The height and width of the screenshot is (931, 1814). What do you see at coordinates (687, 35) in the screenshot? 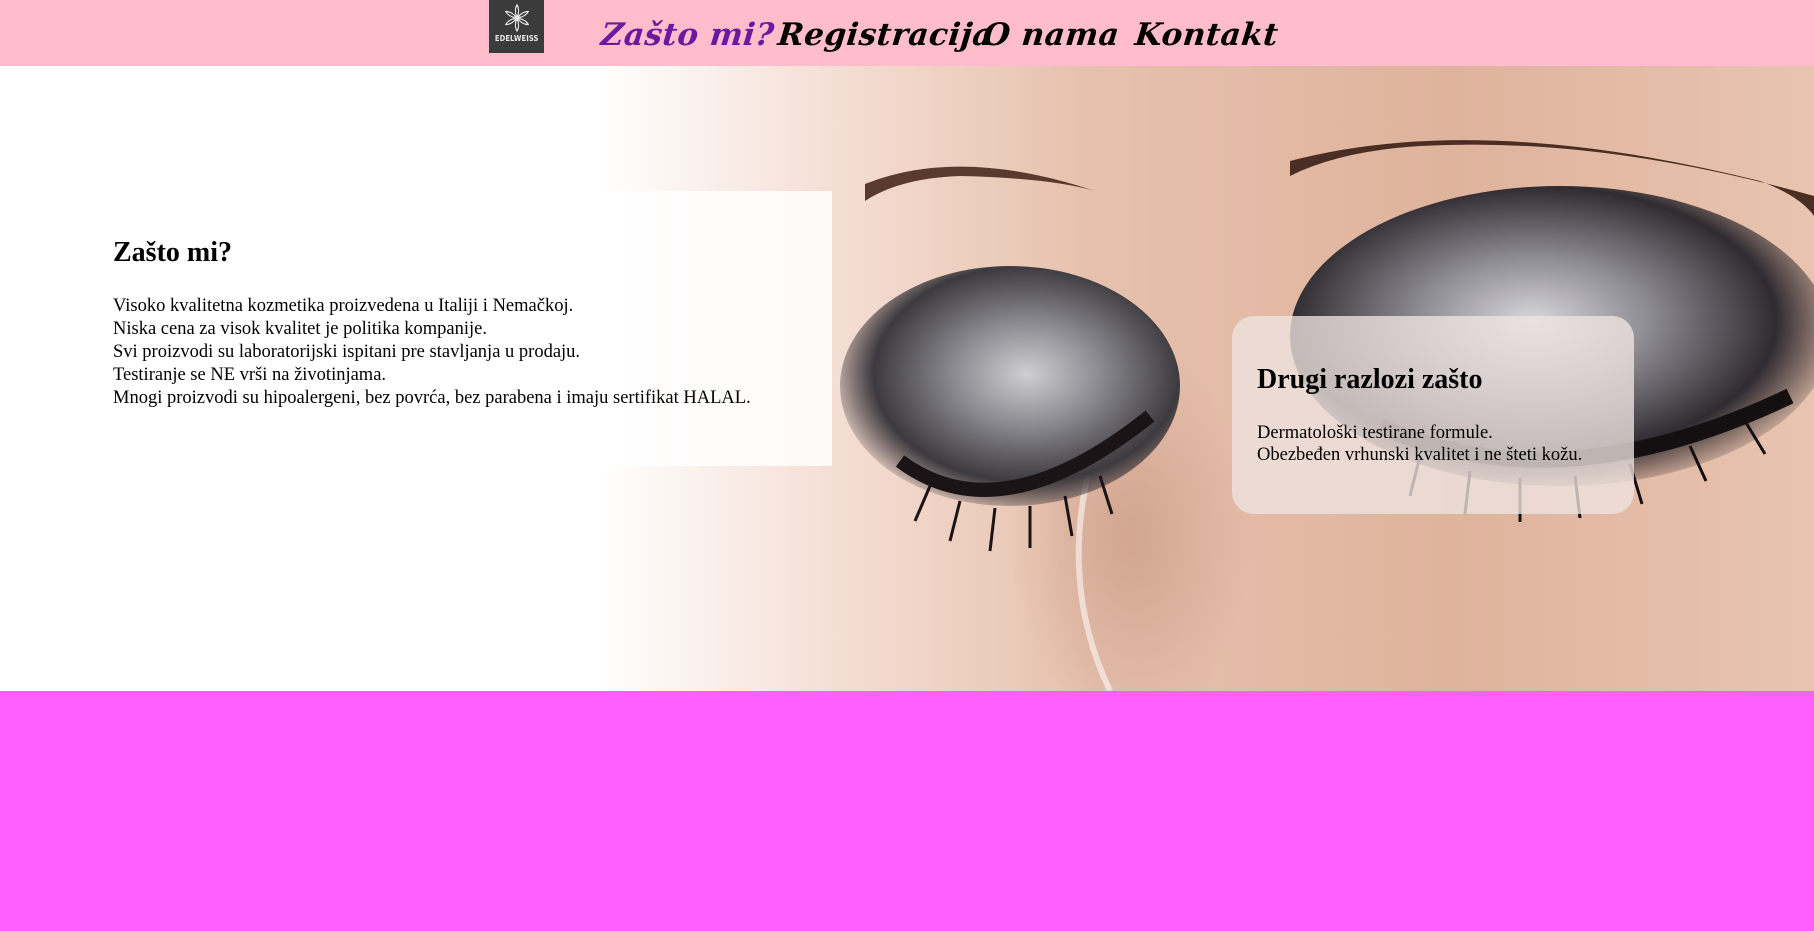
I see `nav-link-zasto-mi: Zašto mi?` at bounding box center [687, 35].